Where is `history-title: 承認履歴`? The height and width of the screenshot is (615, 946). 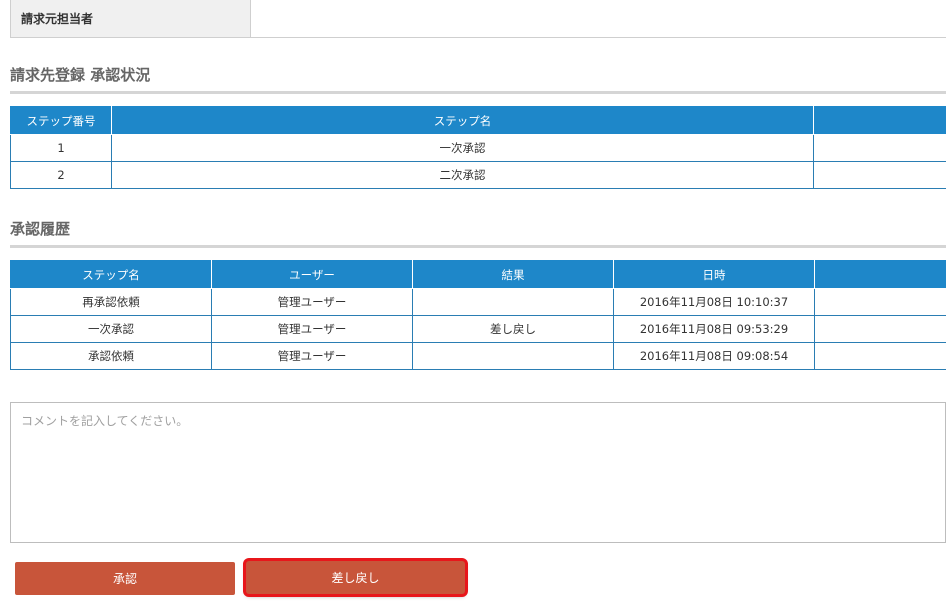
history-title: 承認履歴 is located at coordinates (478, 233).